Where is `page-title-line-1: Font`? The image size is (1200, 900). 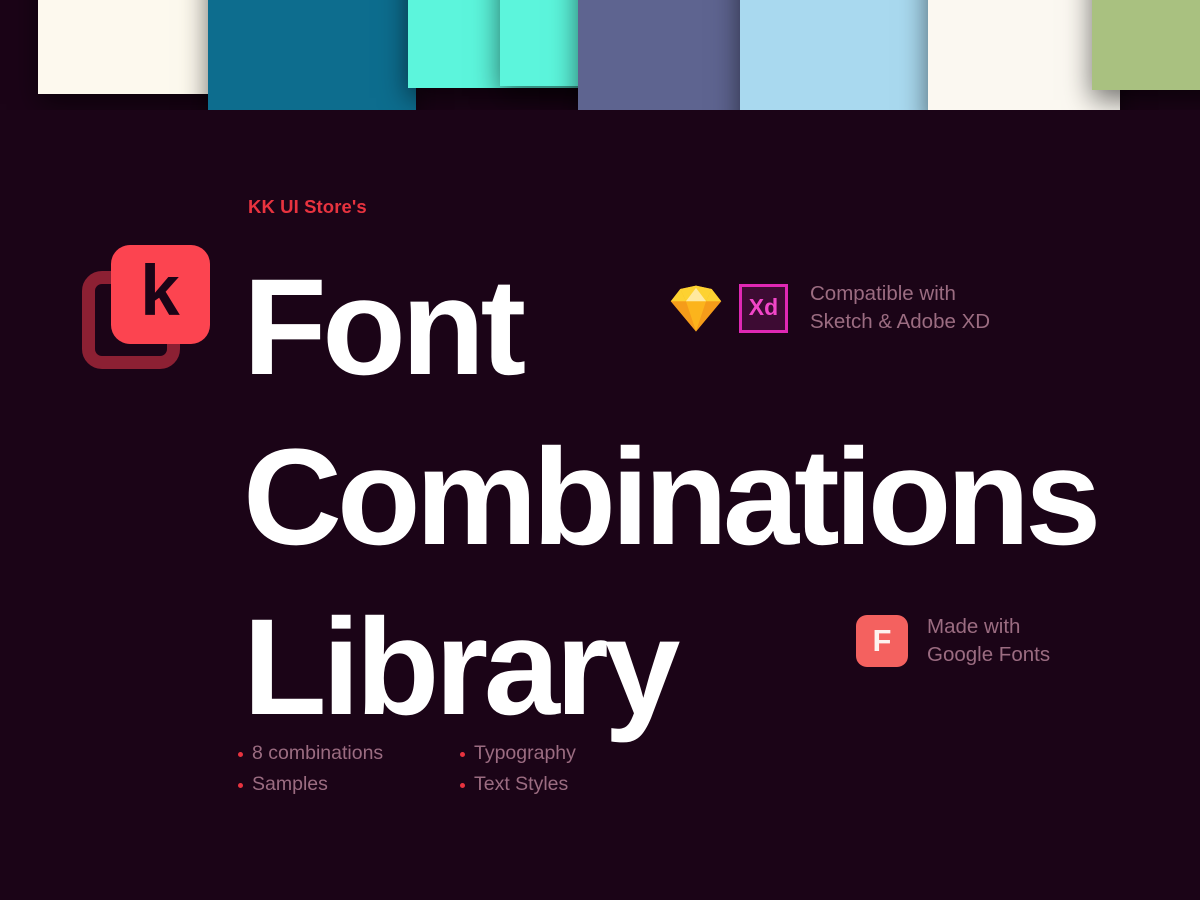
page-title-line-1: Font is located at coordinates (384, 327).